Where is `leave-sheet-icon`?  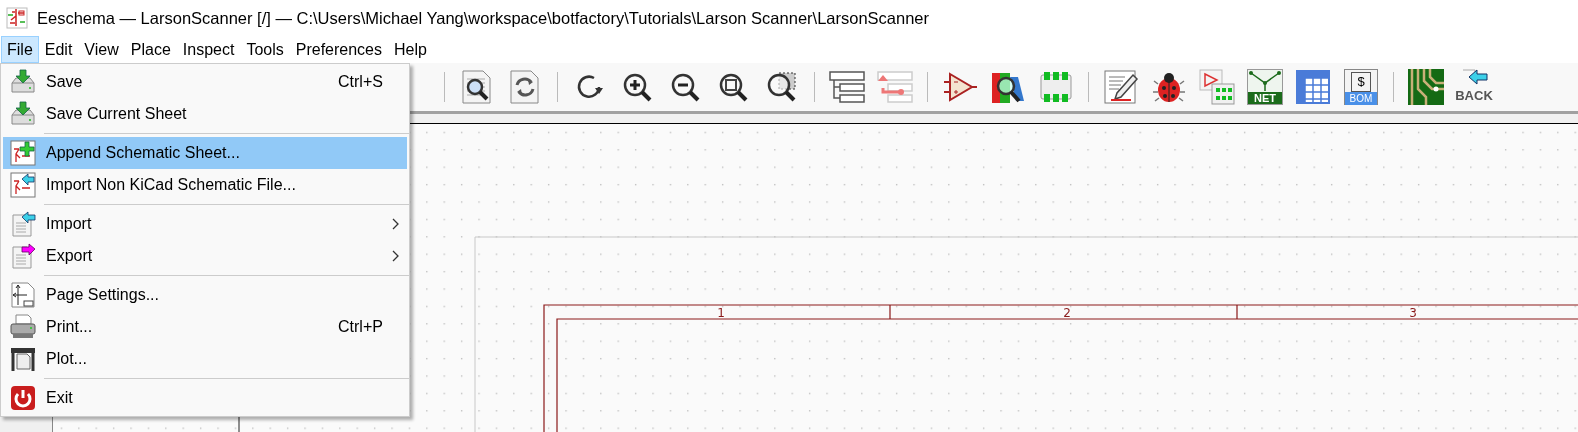 leave-sheet-icon is located at coordinates (895, 87).